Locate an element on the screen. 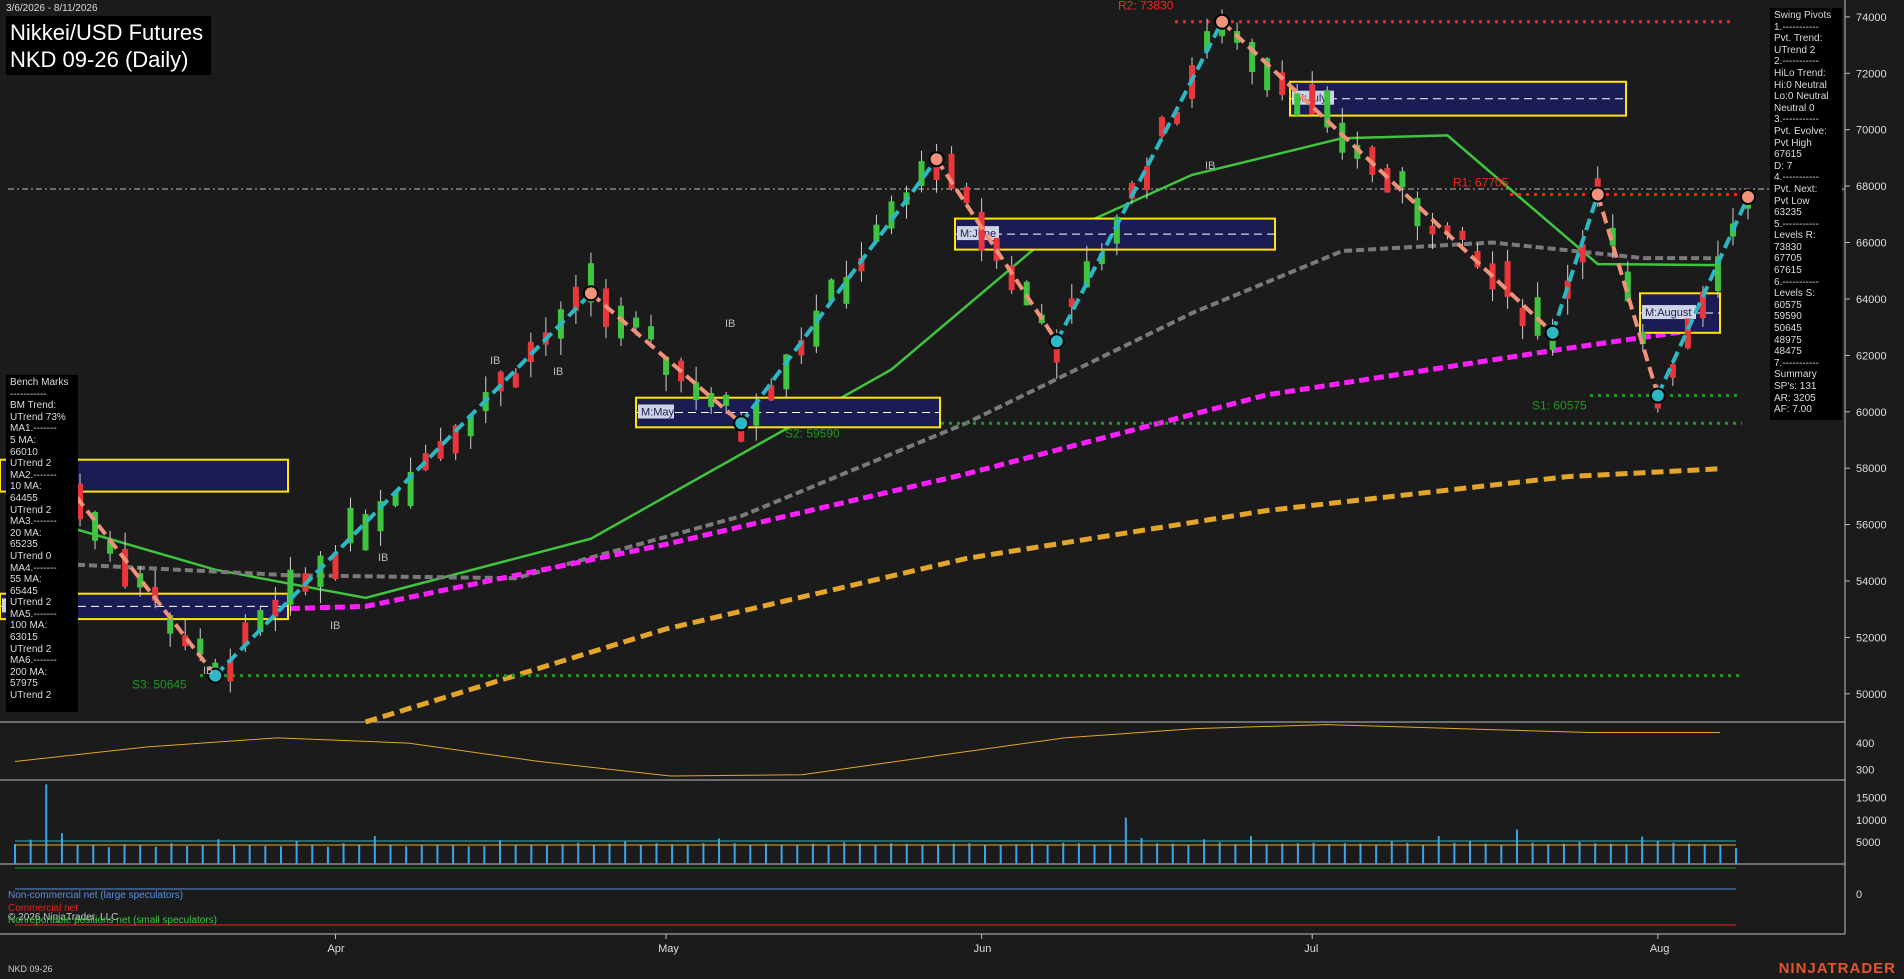 The height and width of the screenshot is (979, 1904). swing-pivot-line: 63235 is located at coordinates (1788, 213).